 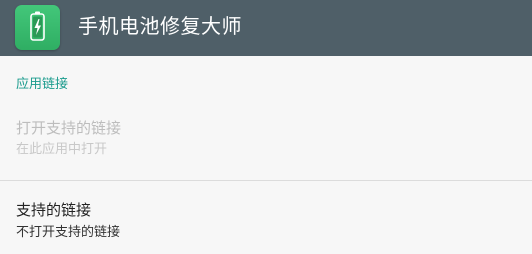 I want to click on open-supported-links-title: 打开支持的链接, so click(x=69, y=128).